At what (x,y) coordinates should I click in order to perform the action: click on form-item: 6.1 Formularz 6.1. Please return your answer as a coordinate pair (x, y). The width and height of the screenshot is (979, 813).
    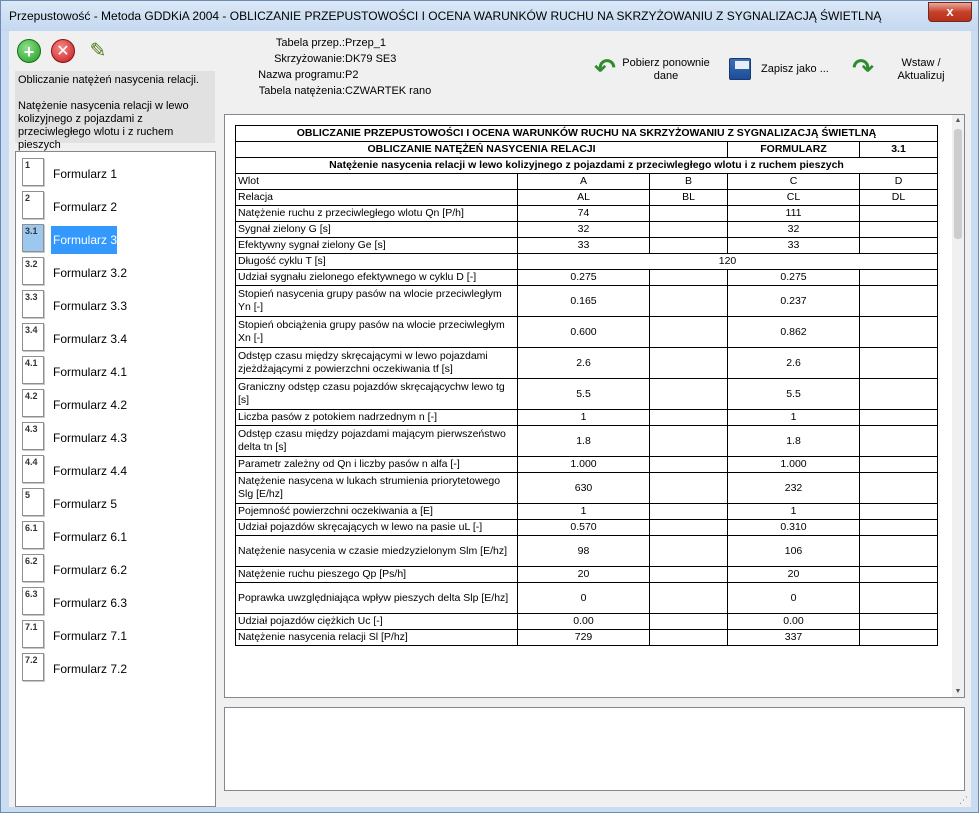
    Looking at the image, I should click on (115, 535).